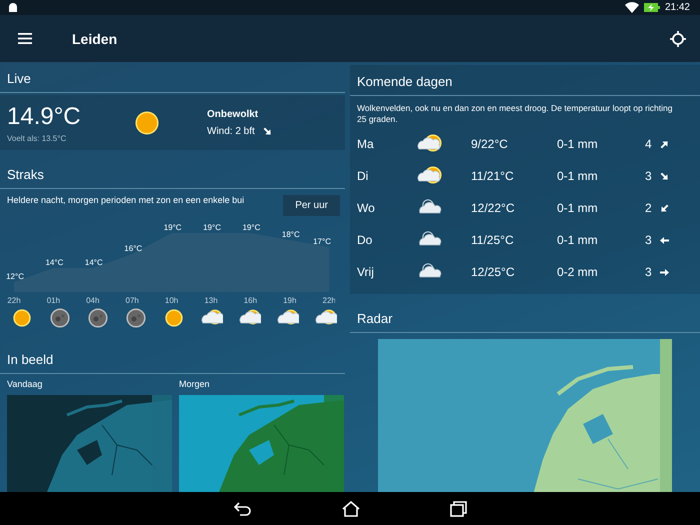 The height and width of the screenshot is (525, 700). I want to click on day-name: Di, so click(363, 176).